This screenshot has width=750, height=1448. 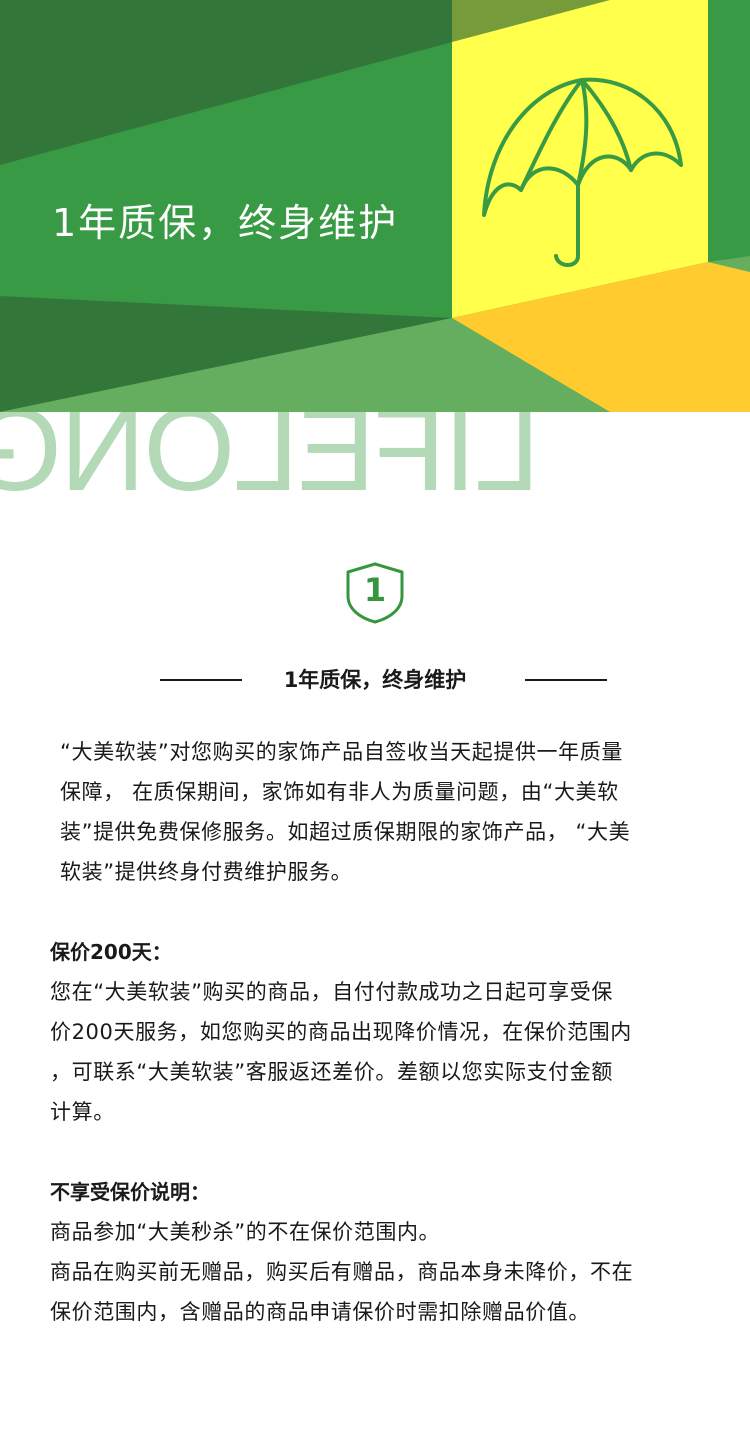 I want to click on watermark-text: LIFELONG, so click(x=270, y=457).